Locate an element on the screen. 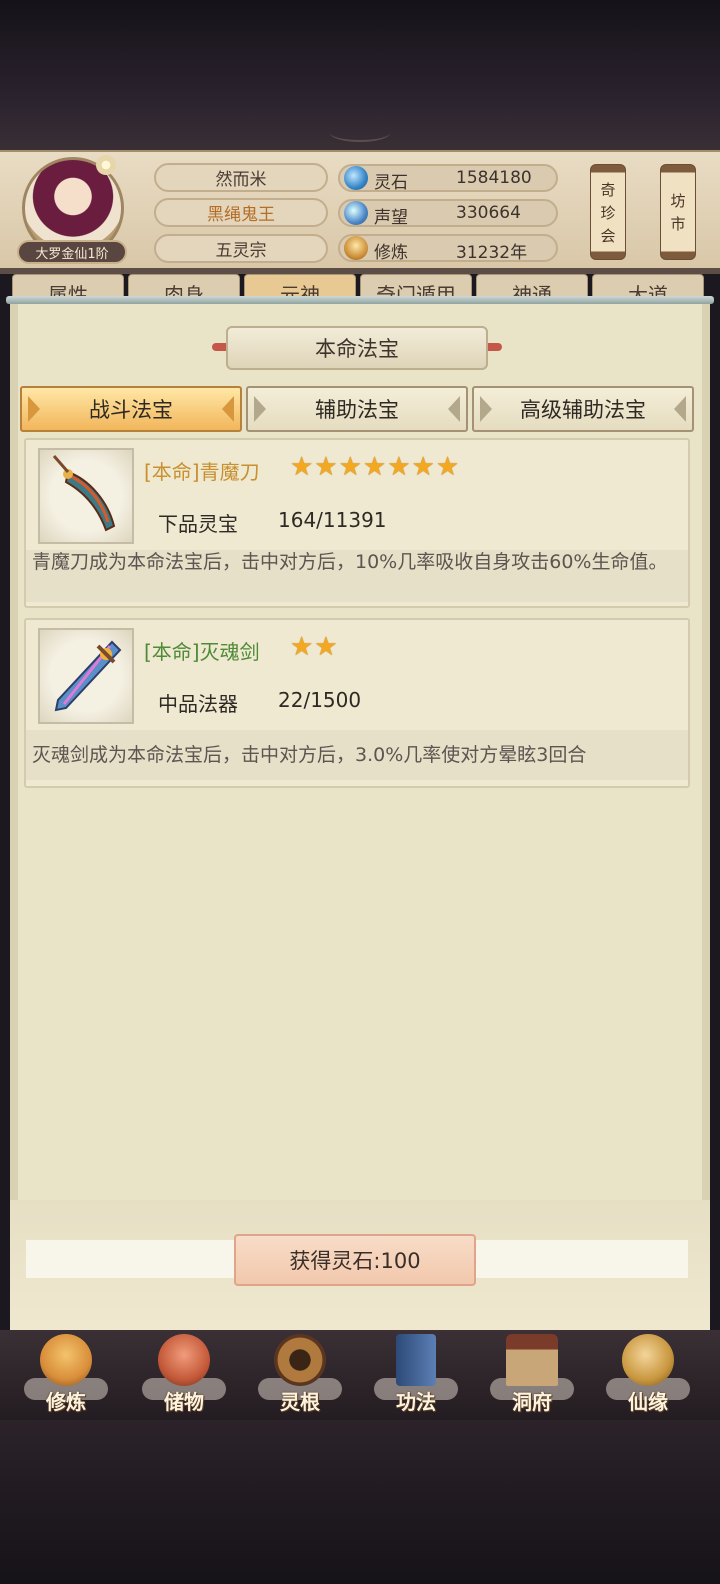  nav-spirit-root: 灵根 is located at coordinates (300, 1374).